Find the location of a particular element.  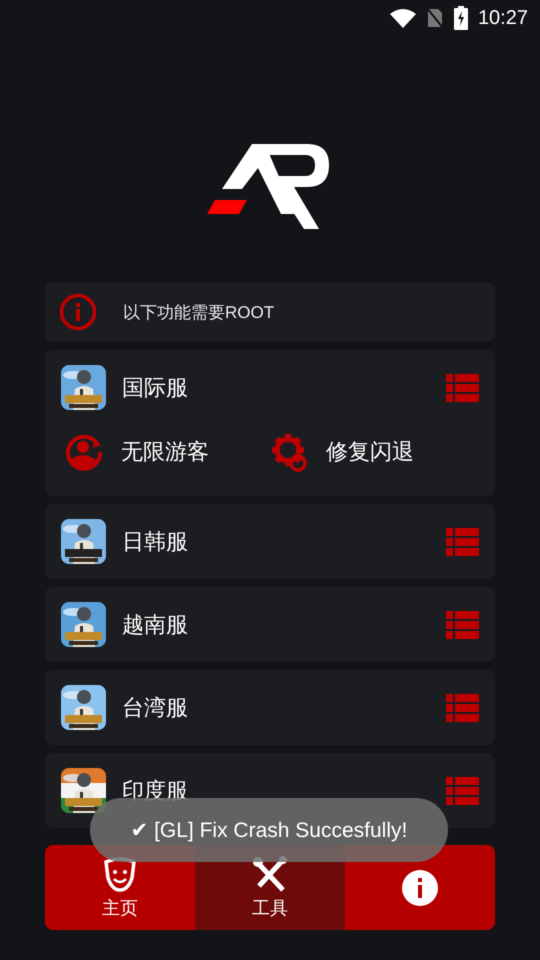

status-time: 10:27 is located at coordinates (503, 18).